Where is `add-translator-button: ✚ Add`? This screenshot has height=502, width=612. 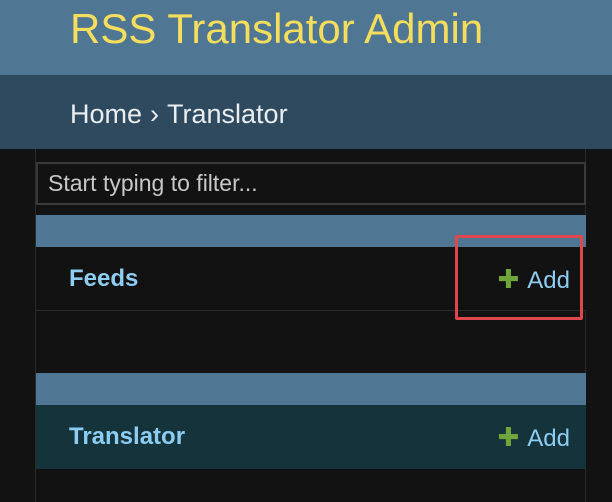 add-translator-button: ✚ Add is located at coordinates (534, 438).